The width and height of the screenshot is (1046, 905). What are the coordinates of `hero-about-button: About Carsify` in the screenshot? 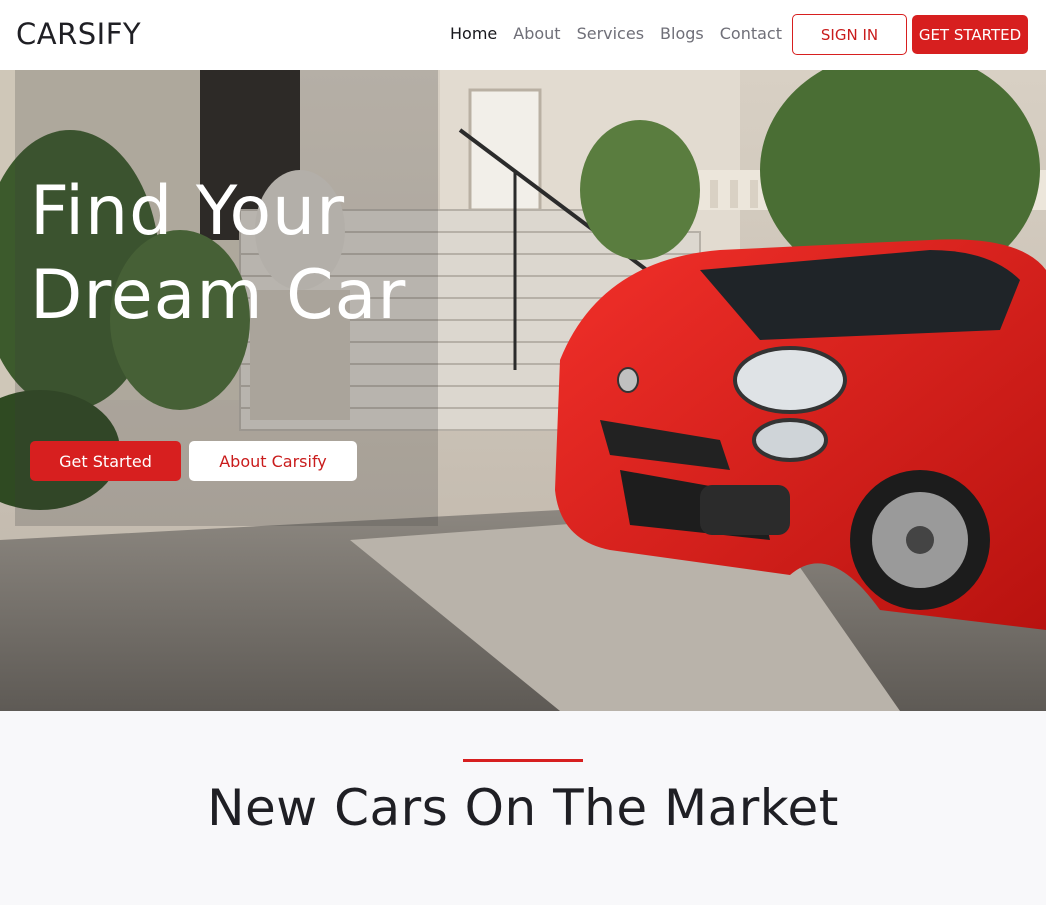 It's located at (273, 461).